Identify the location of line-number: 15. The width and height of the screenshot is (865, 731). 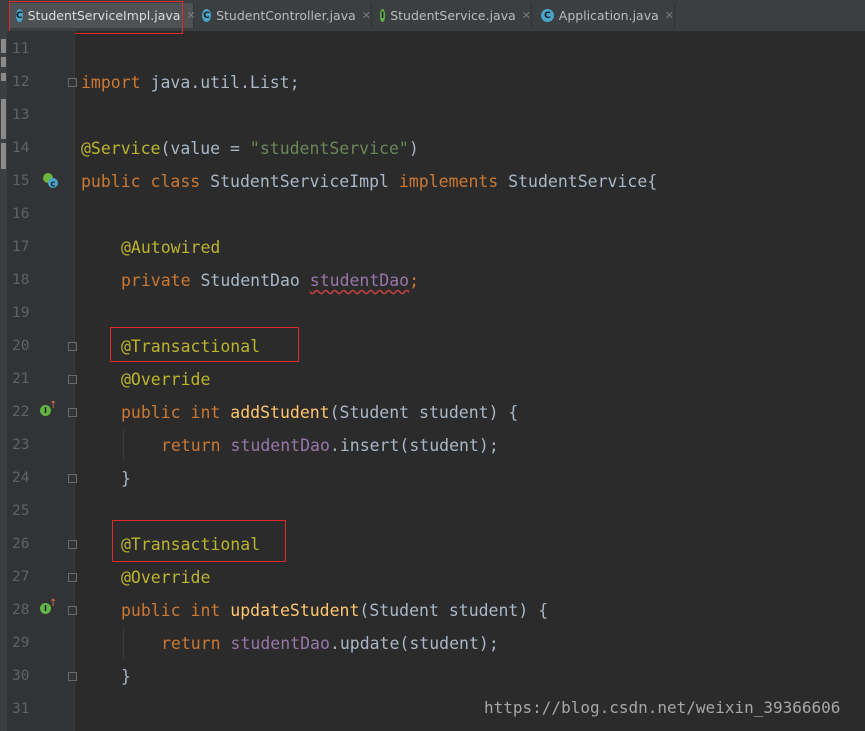
(21, 181).